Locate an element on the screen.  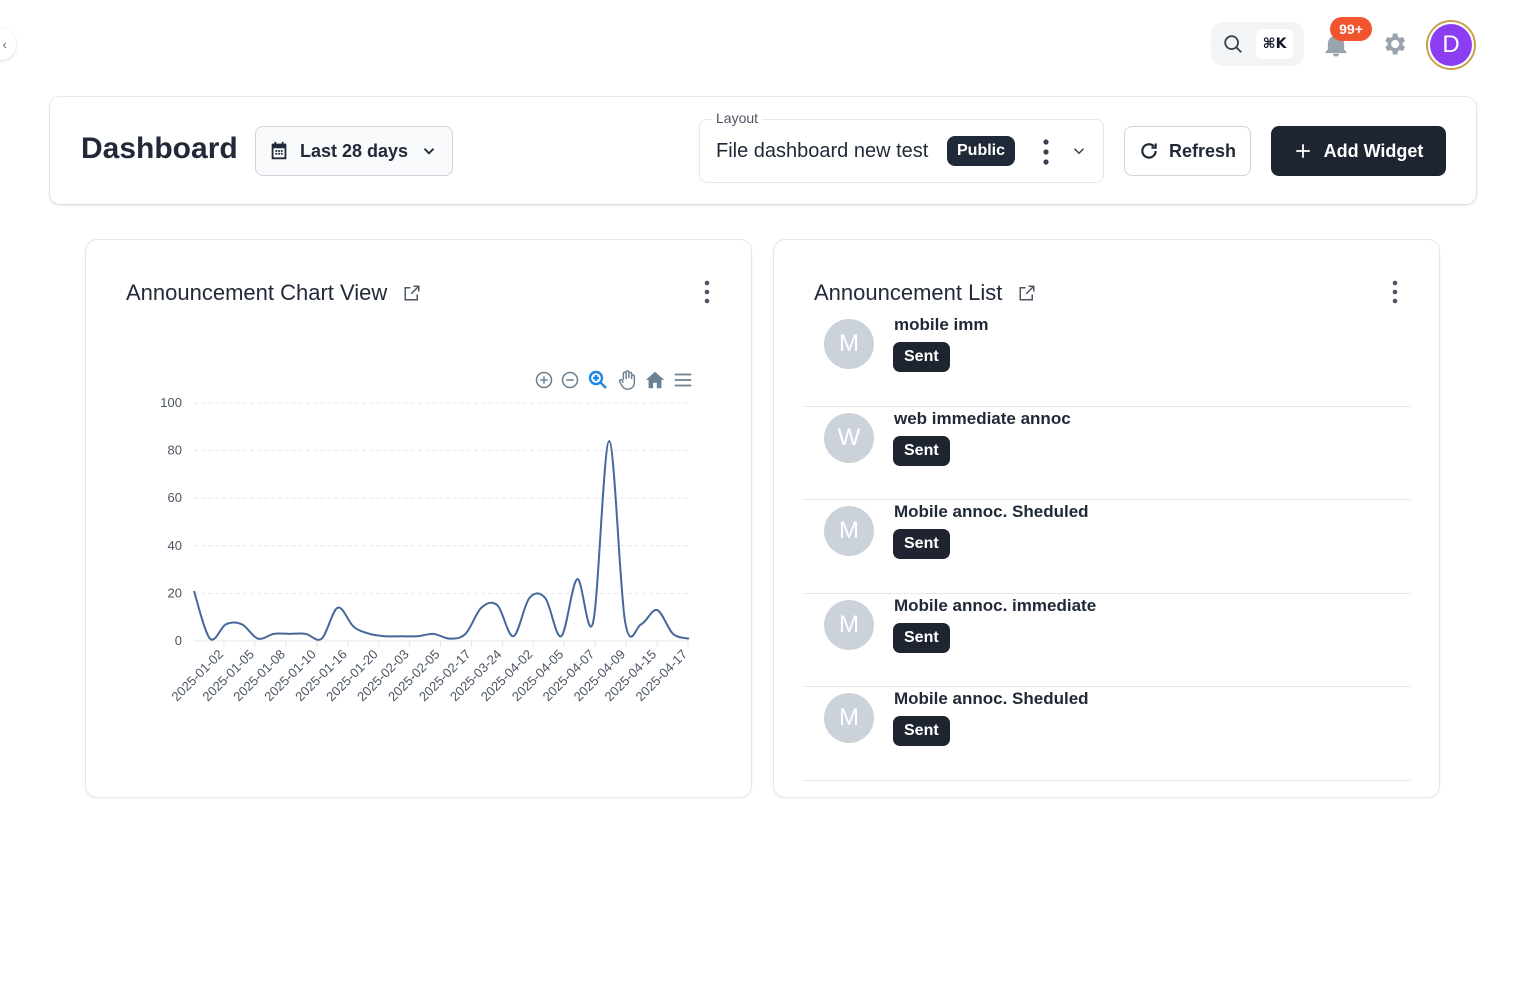
announcement-title: Mobile annoc. immediate is located at coordinates (995, 605).